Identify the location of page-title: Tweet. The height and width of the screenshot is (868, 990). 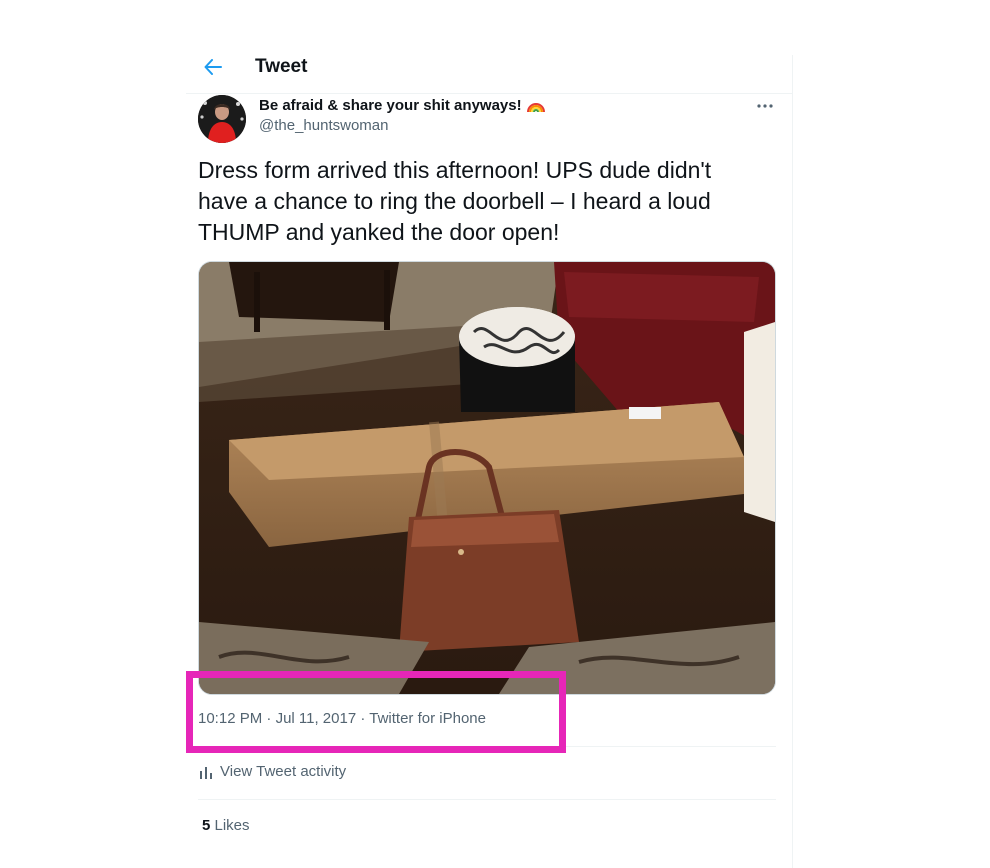
(281, 66).